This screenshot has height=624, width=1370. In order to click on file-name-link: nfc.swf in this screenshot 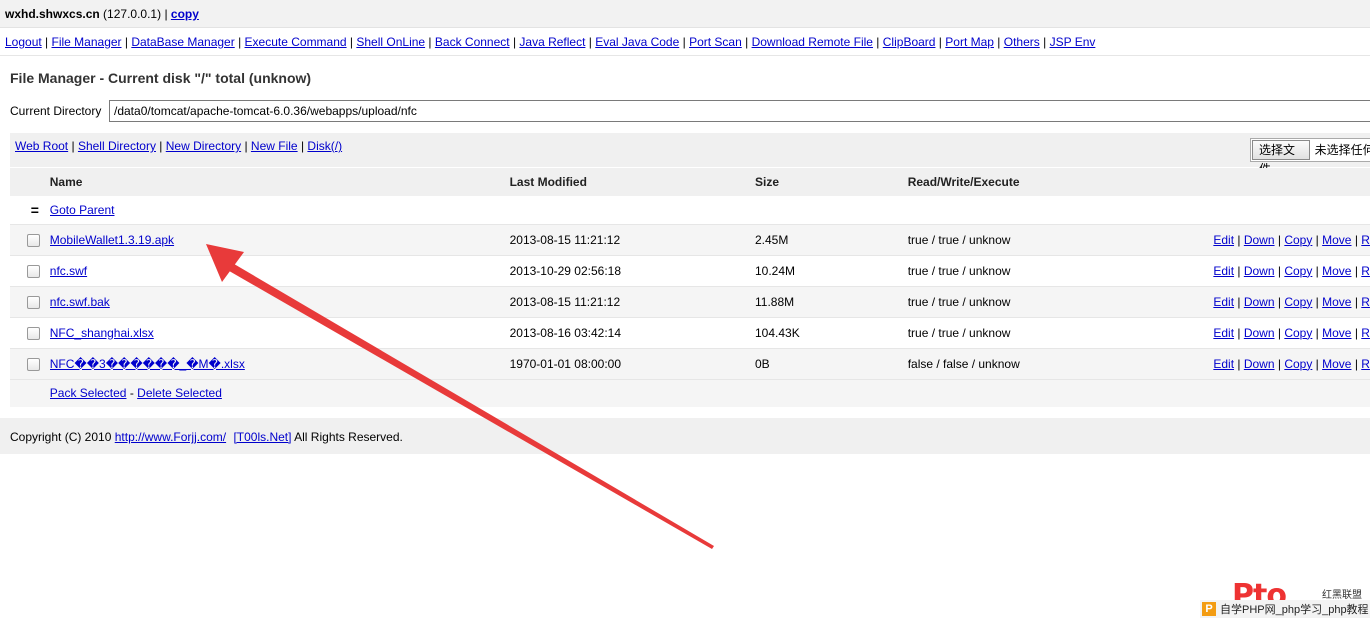, I will do `click(68, 271)`.